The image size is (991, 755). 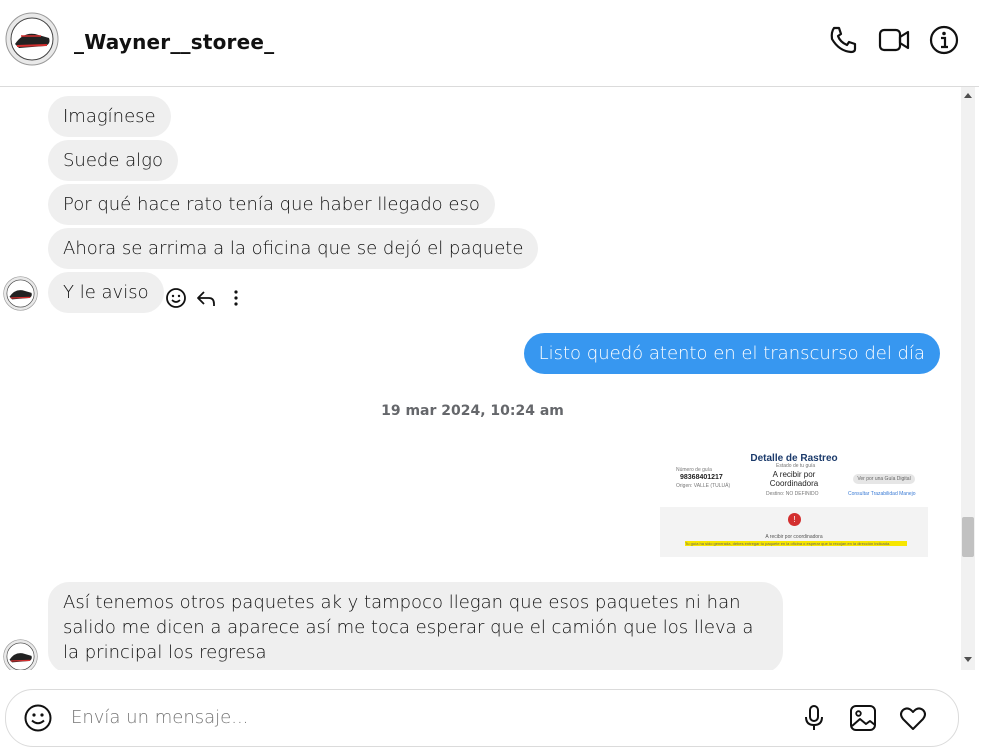 I want to click on timestamp: 19 mar 2024, 10:24 am, so click(x=472, y=411).